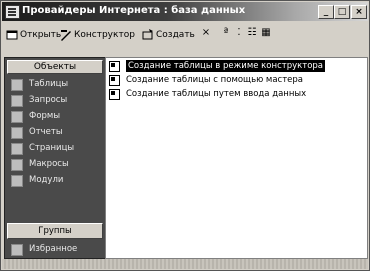 The width and height of the screenshot is (370, 271). Describe the element at coordinates (17, 181) in the screenshot. I see `module-icon` at that location.